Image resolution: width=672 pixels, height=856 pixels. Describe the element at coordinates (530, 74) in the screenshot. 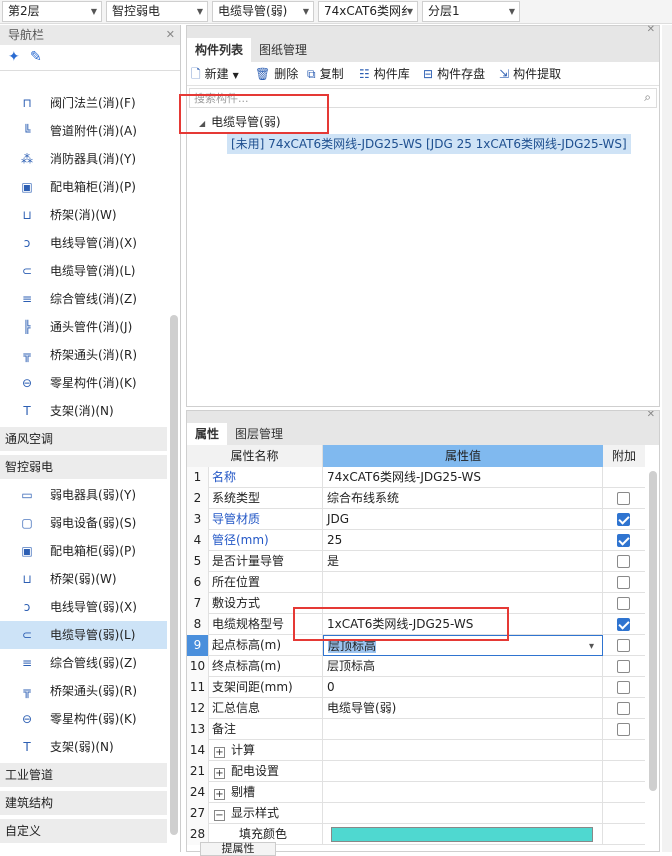

I see `extract-component-button: ⇲ 构件提取` at that location.